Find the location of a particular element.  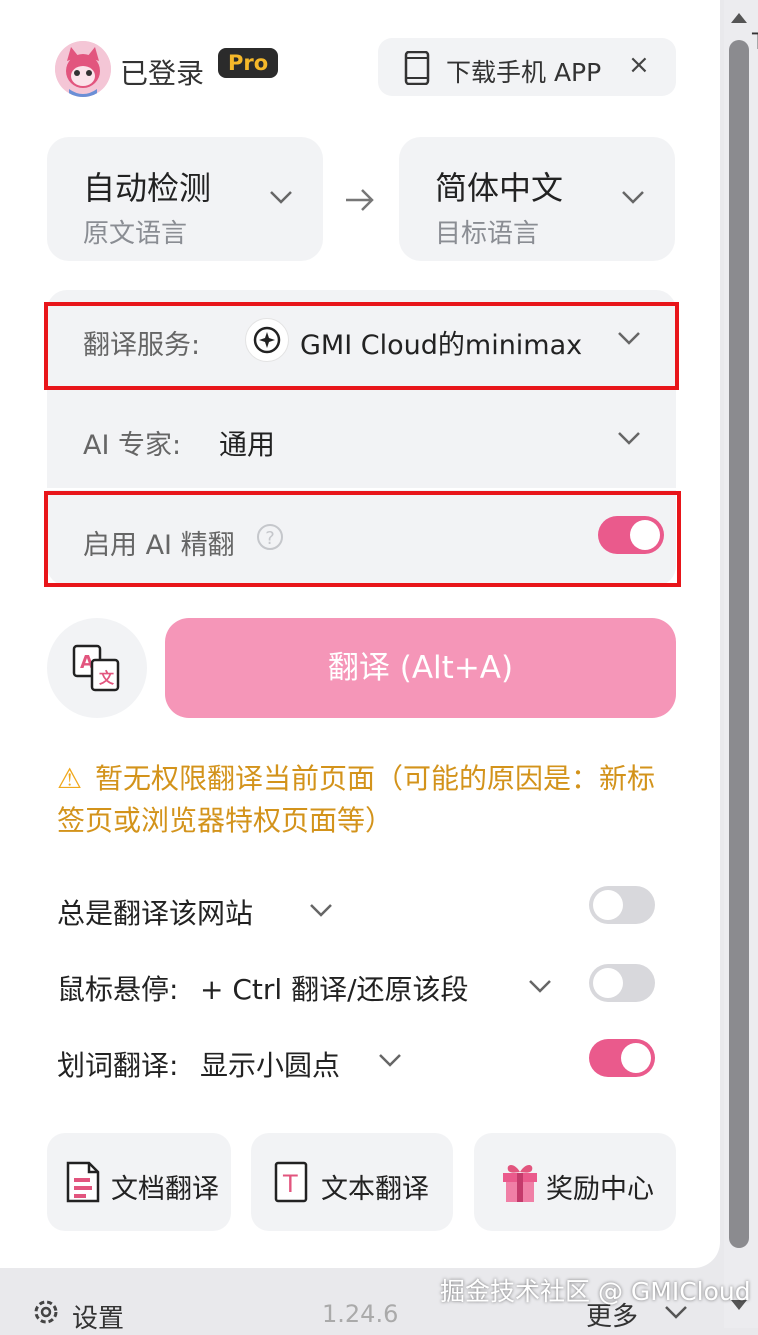

warning-icon: ⚠ is located at coordinates (70, 778).